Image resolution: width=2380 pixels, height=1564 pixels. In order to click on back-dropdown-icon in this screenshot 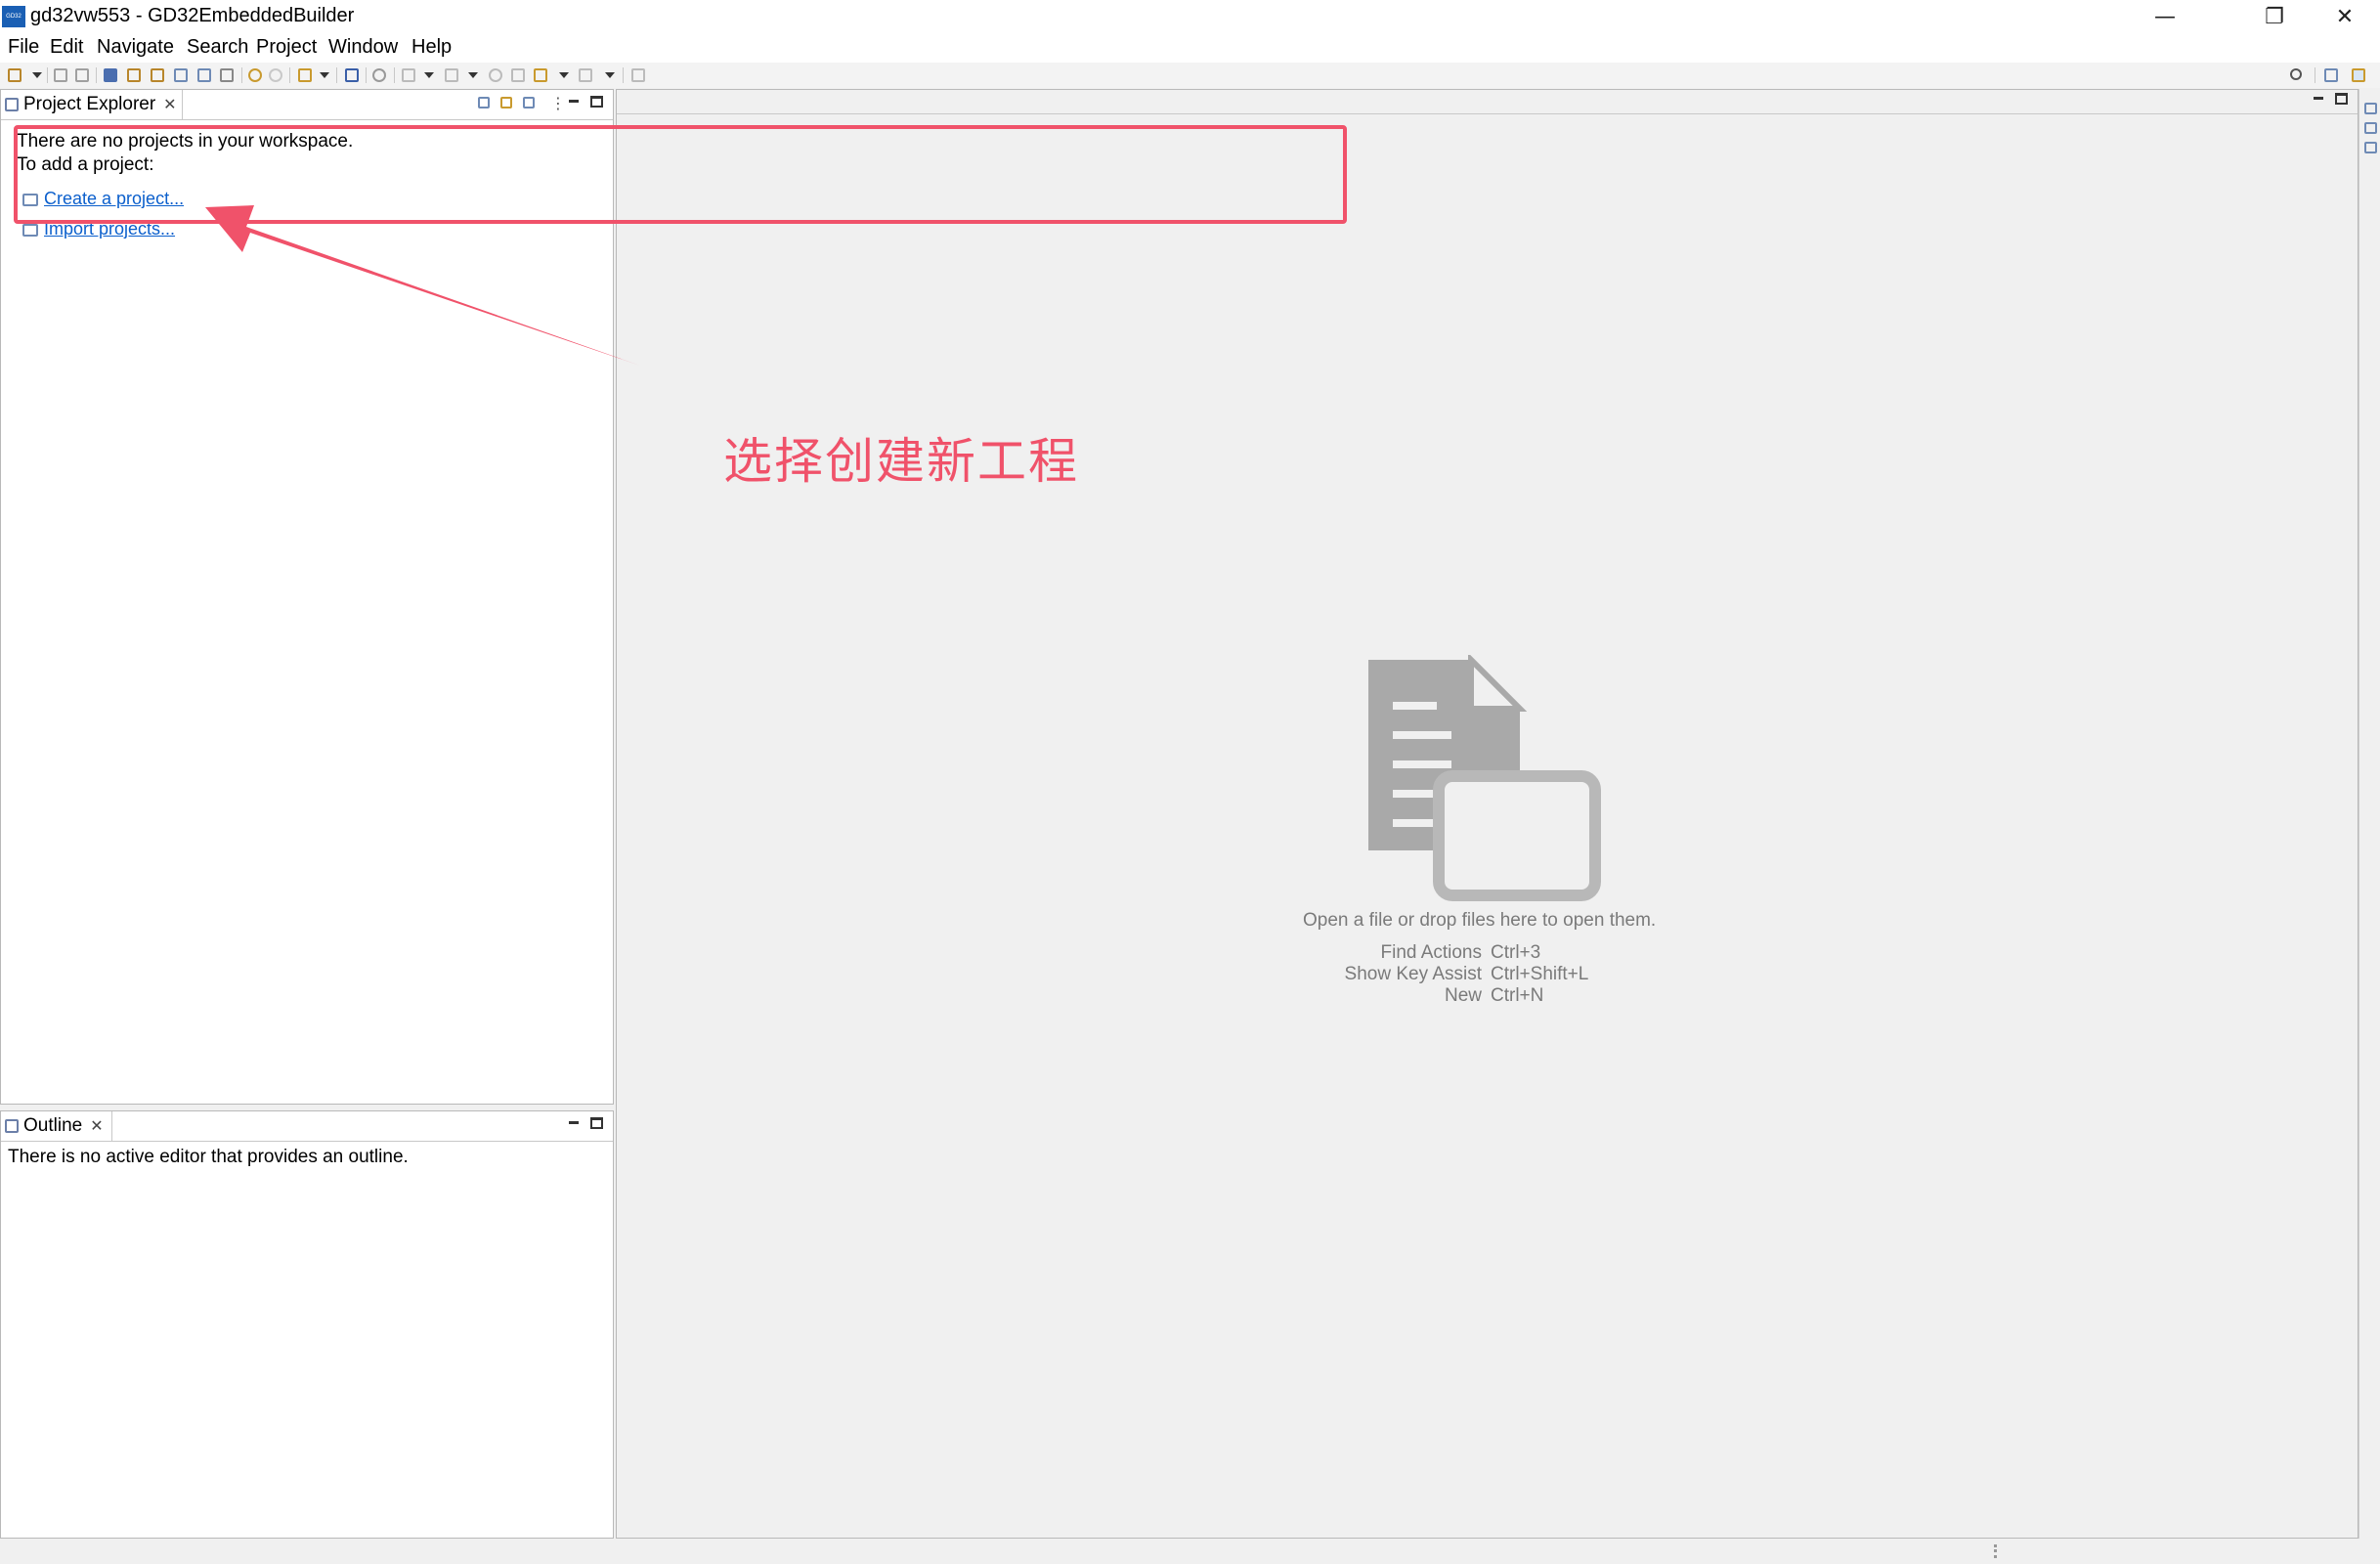, I will do `click(564, 75)`.